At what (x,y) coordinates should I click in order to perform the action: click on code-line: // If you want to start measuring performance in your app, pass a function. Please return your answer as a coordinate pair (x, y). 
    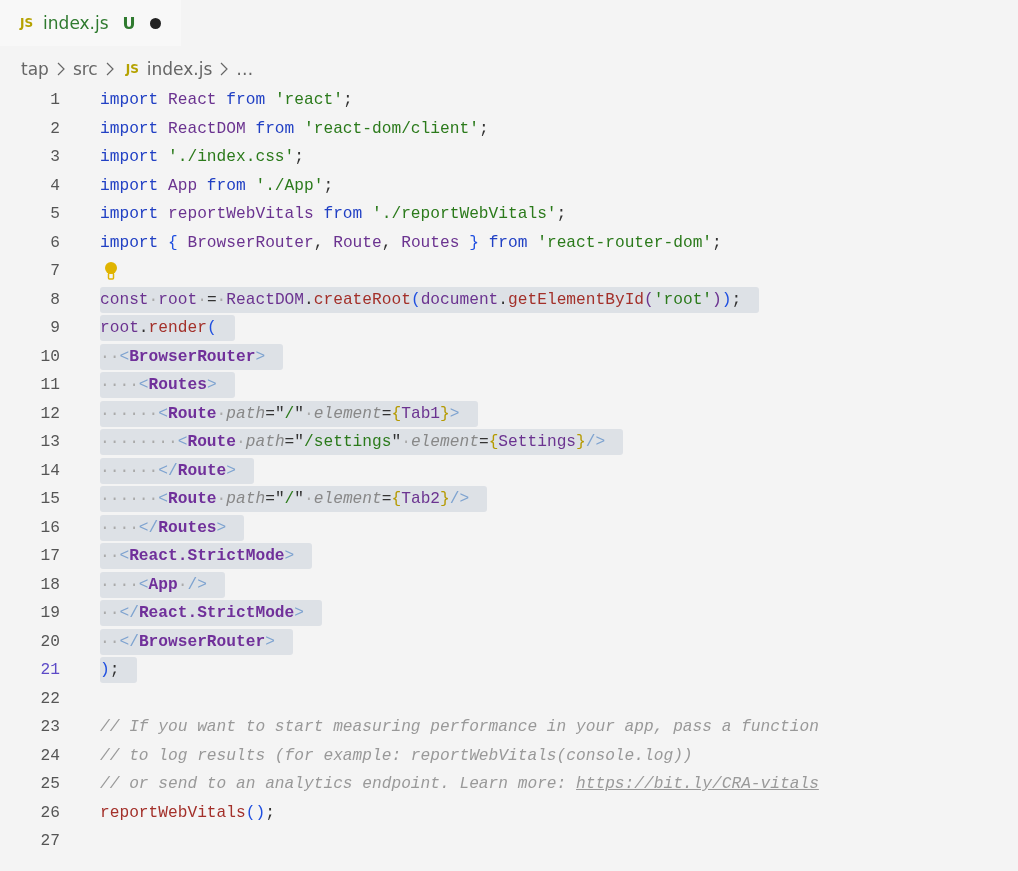
    Looking at the image, I should click on (459, 728).